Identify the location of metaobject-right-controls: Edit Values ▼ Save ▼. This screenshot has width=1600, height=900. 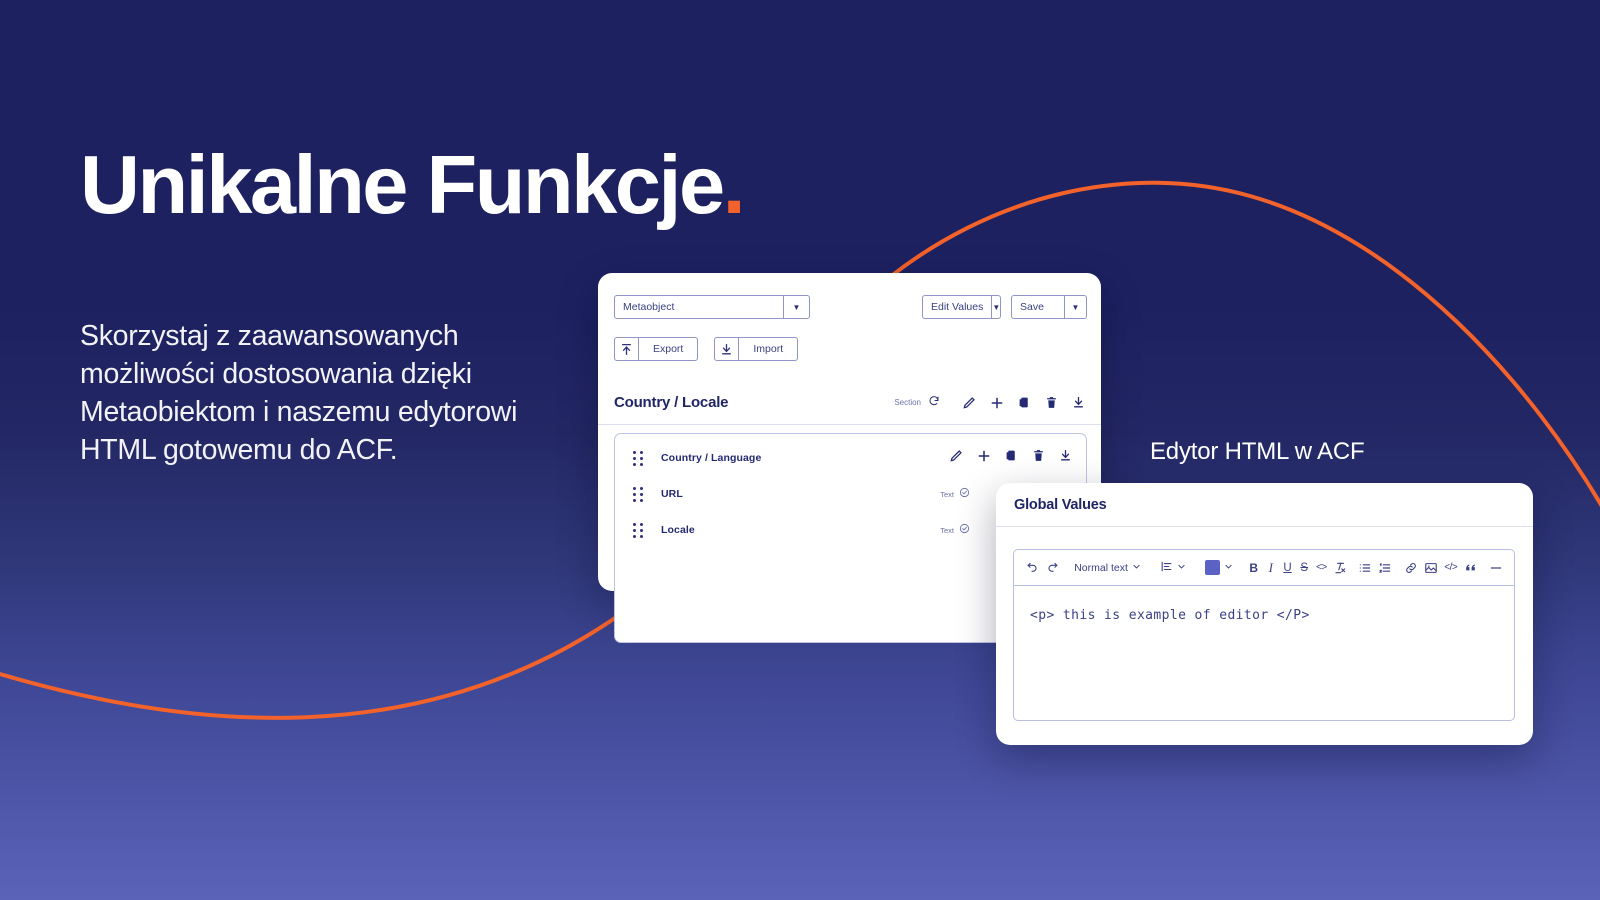
(1004, 307).